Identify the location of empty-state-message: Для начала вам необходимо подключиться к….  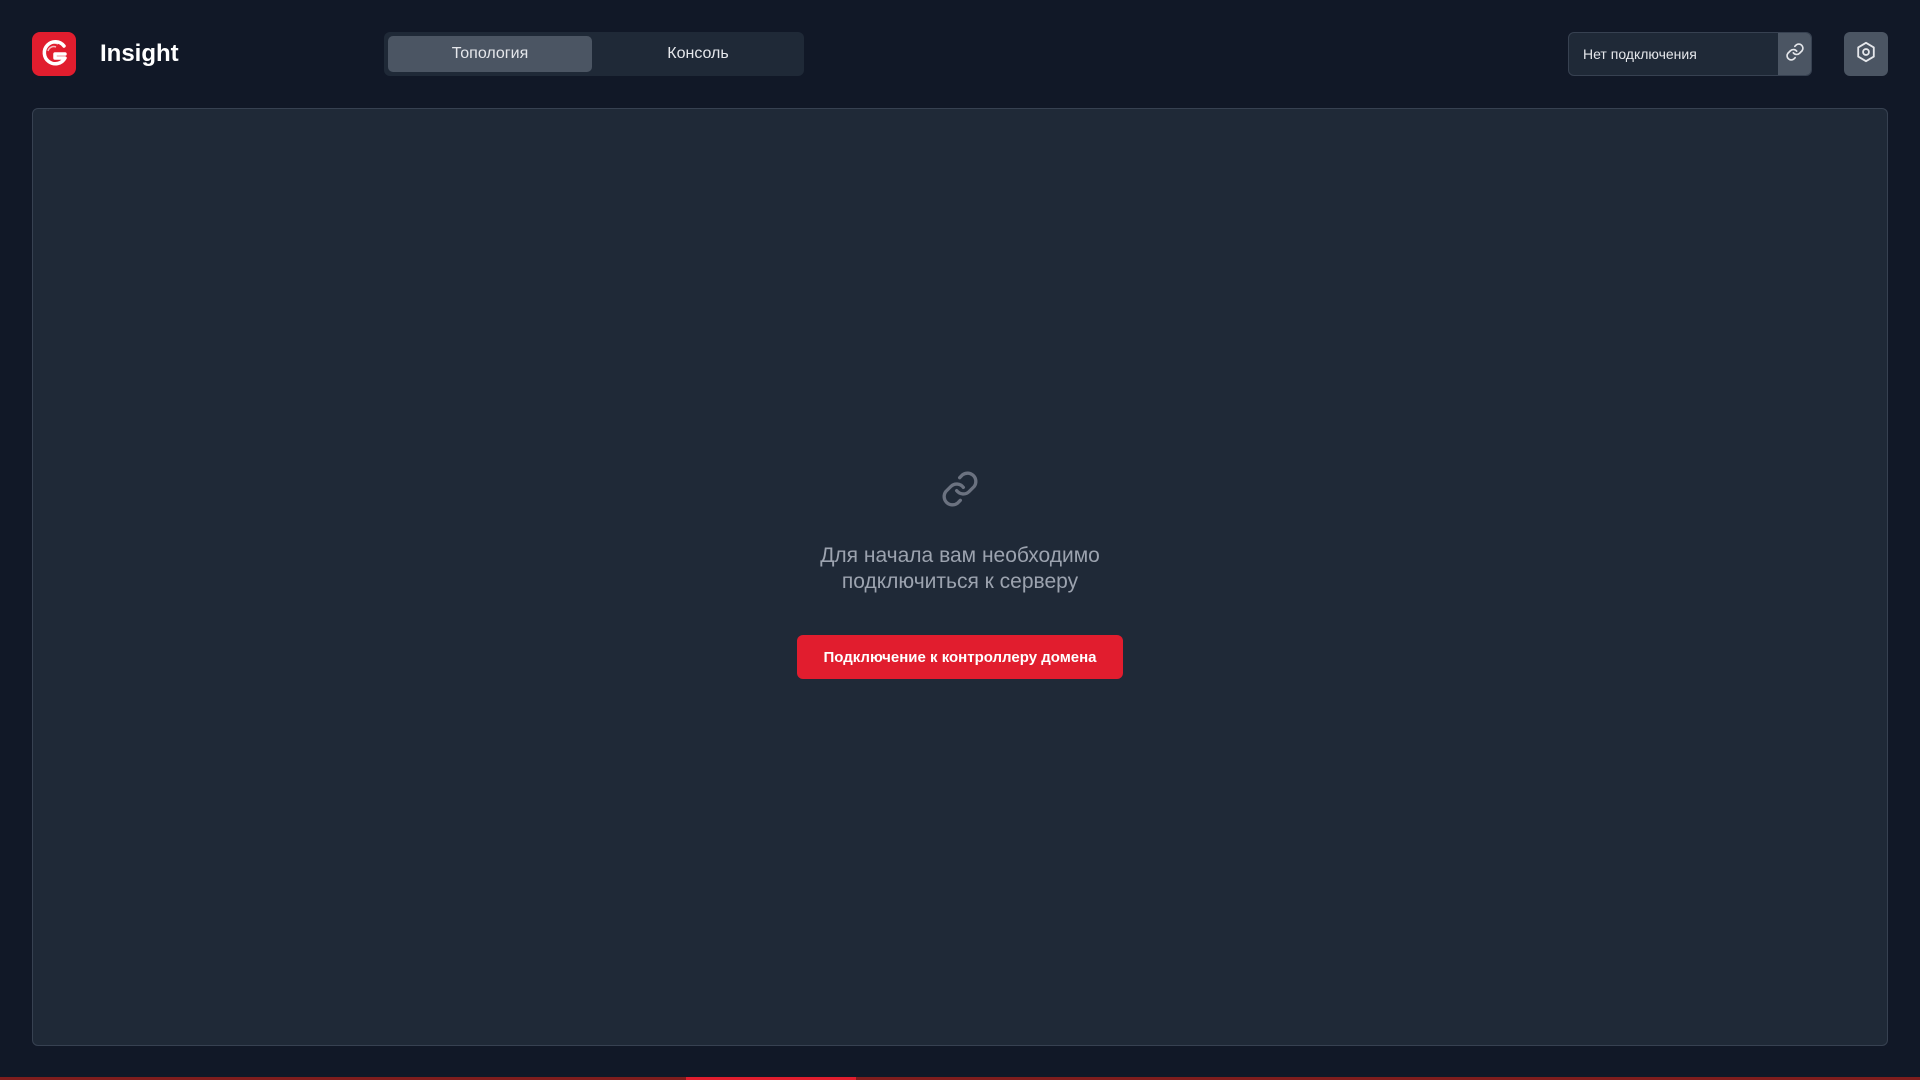
(960, 569).